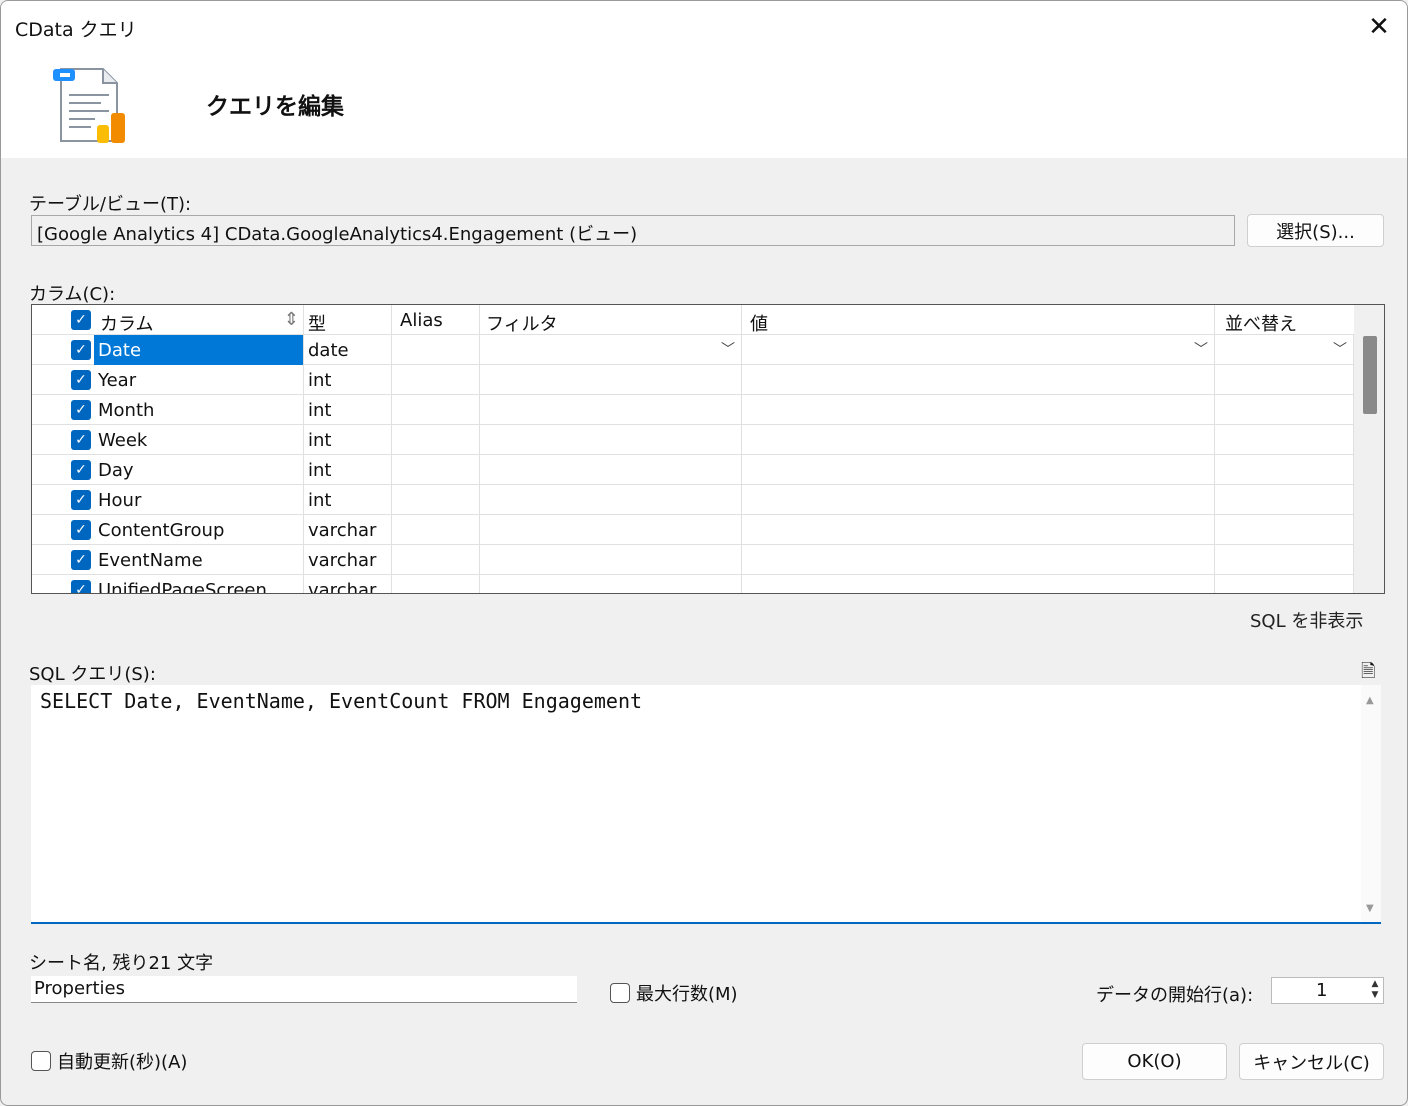  What do you see at coordinates (1154, 1061) in the screenshot?
I see `ok-button: OK(O)` at bounding box center [1154, 1061].